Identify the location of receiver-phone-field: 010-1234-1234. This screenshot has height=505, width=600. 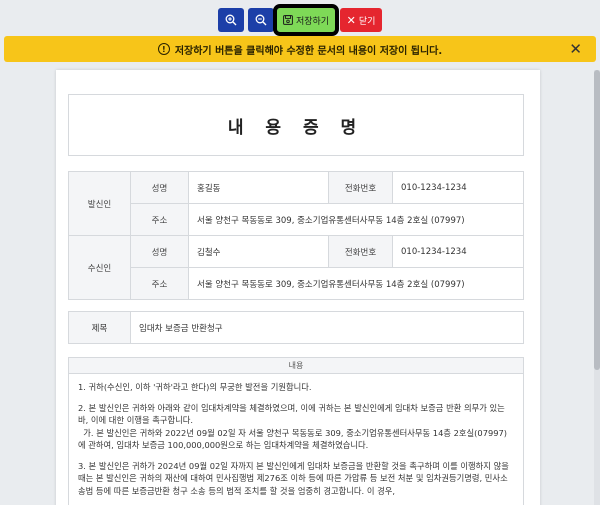
(458, 251).